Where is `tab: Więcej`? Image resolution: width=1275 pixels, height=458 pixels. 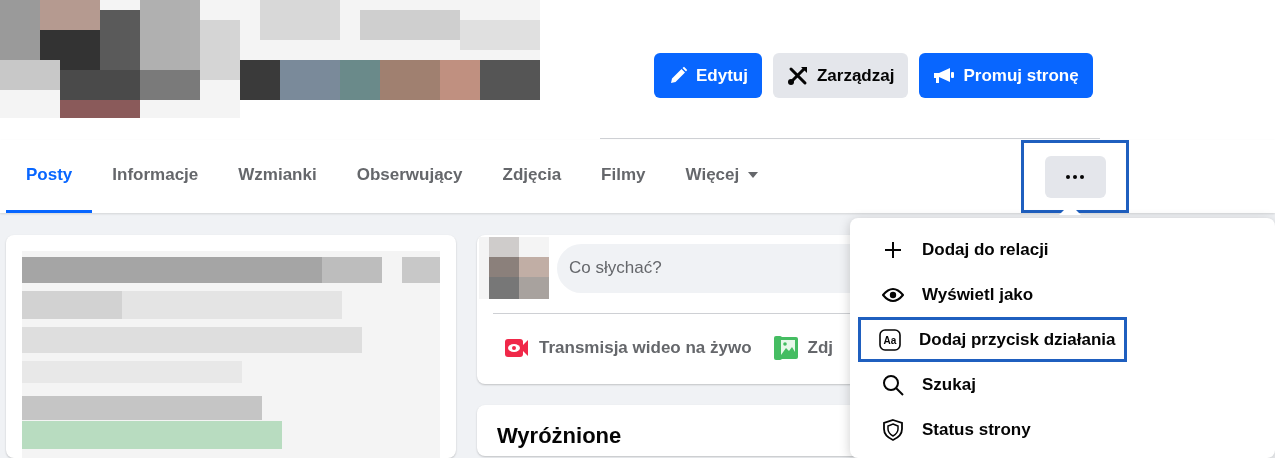
tab: Więcej is located at coordinates (722, 176).